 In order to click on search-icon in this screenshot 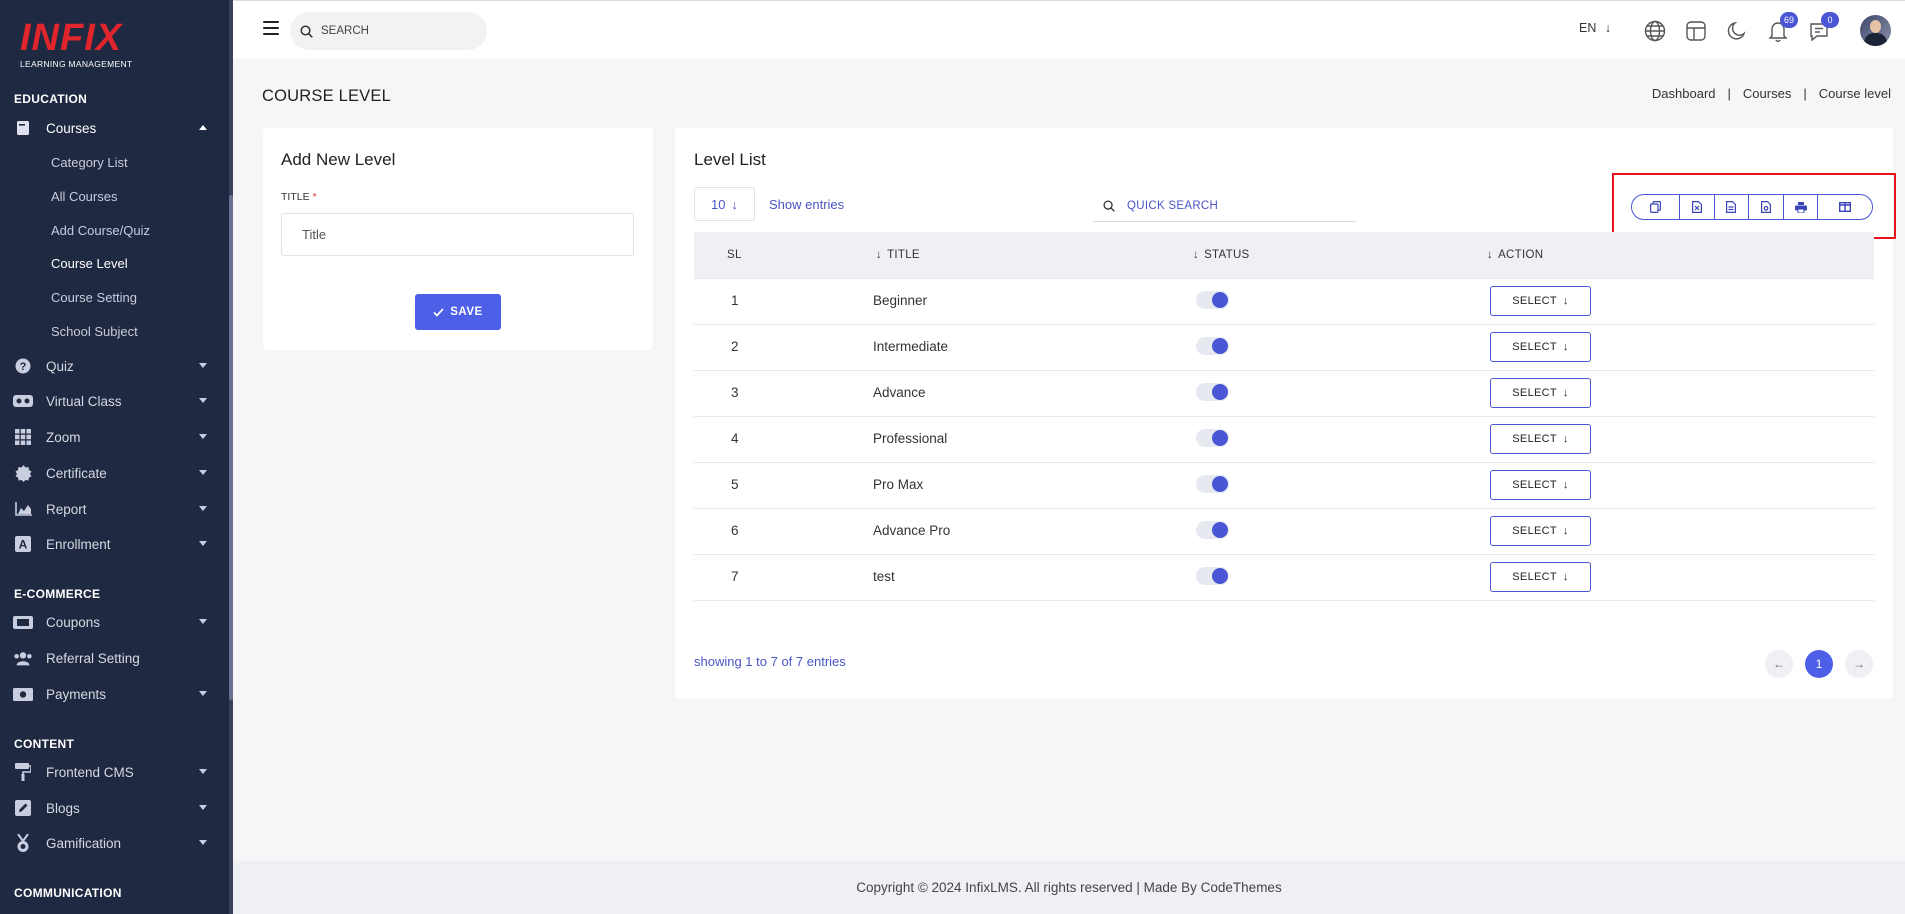, I will do `click(1109, 205)`.